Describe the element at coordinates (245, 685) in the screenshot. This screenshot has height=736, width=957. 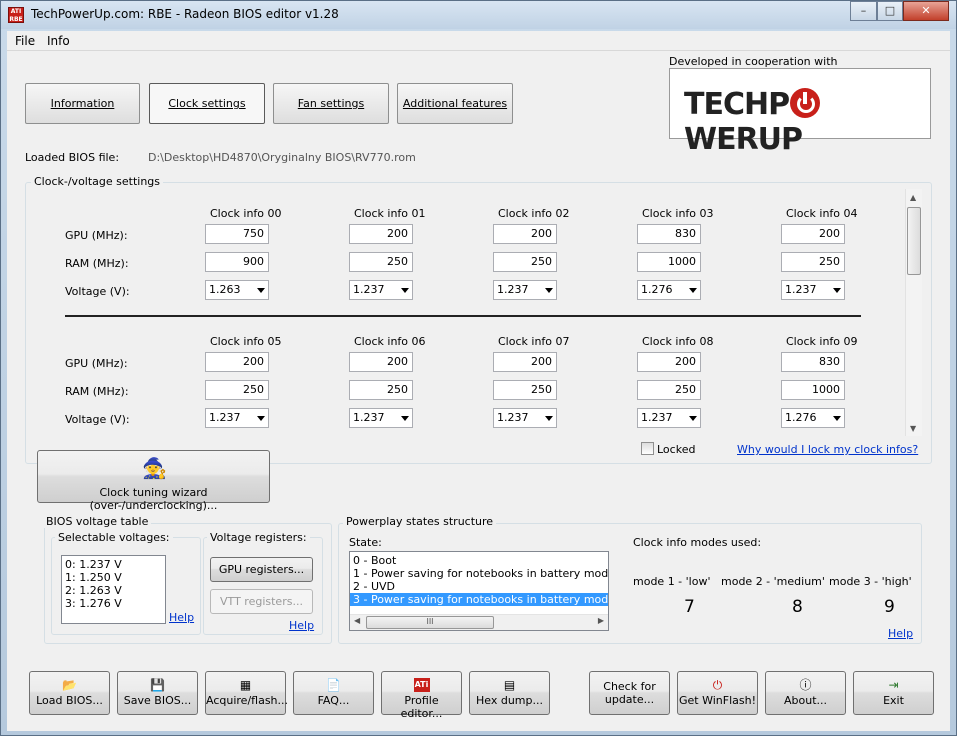
I see `chip-icon: ▦` at that location.